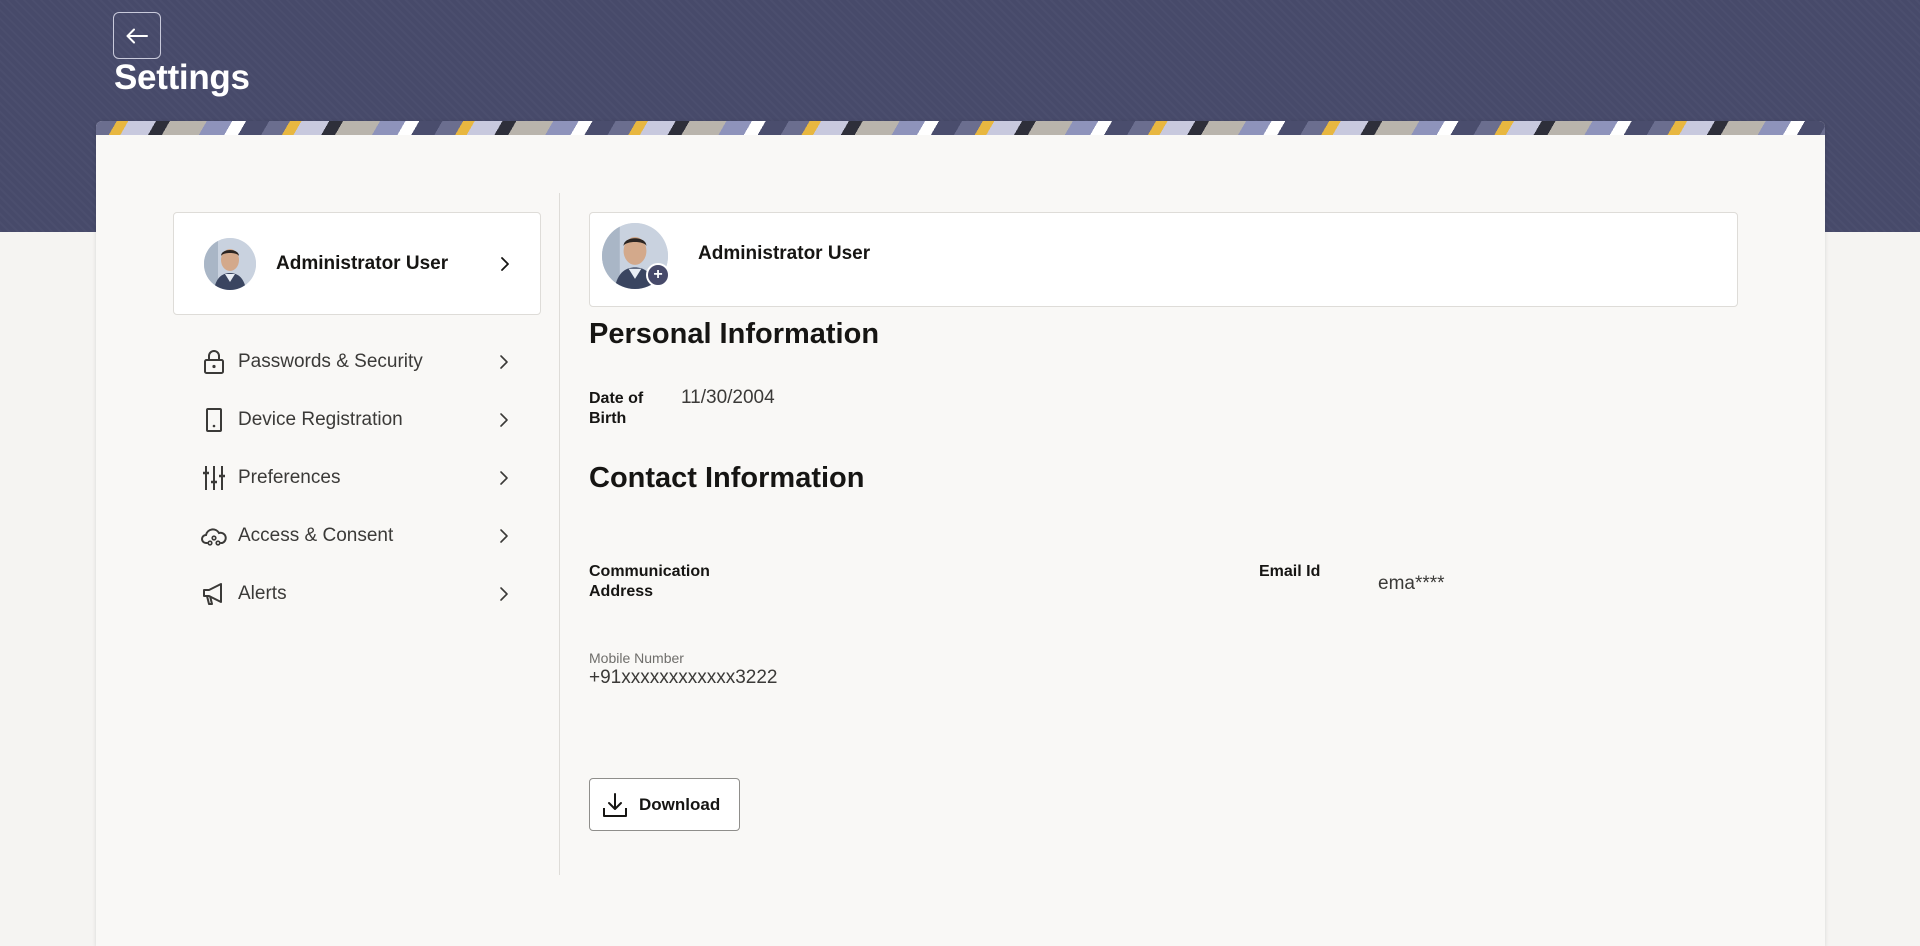  I want to click on avatar: +, so click(636, 256).